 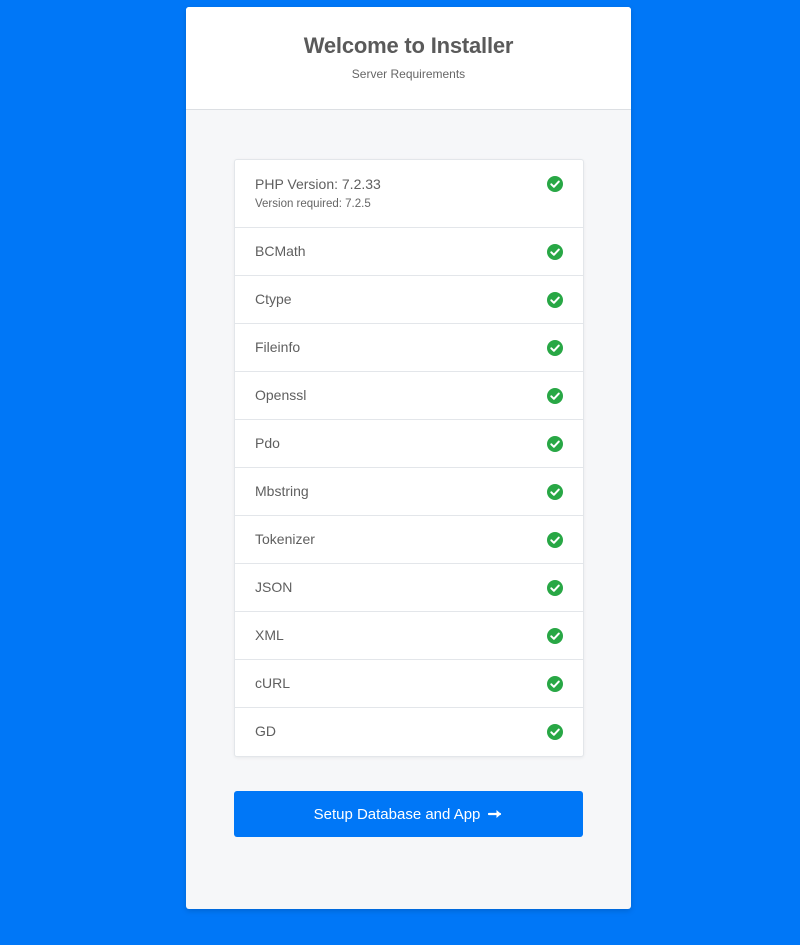 What do you see at coordinates (274, 587) in the screenshot?
I see `requirement-label: JSON` at bounding box center [274, 587].